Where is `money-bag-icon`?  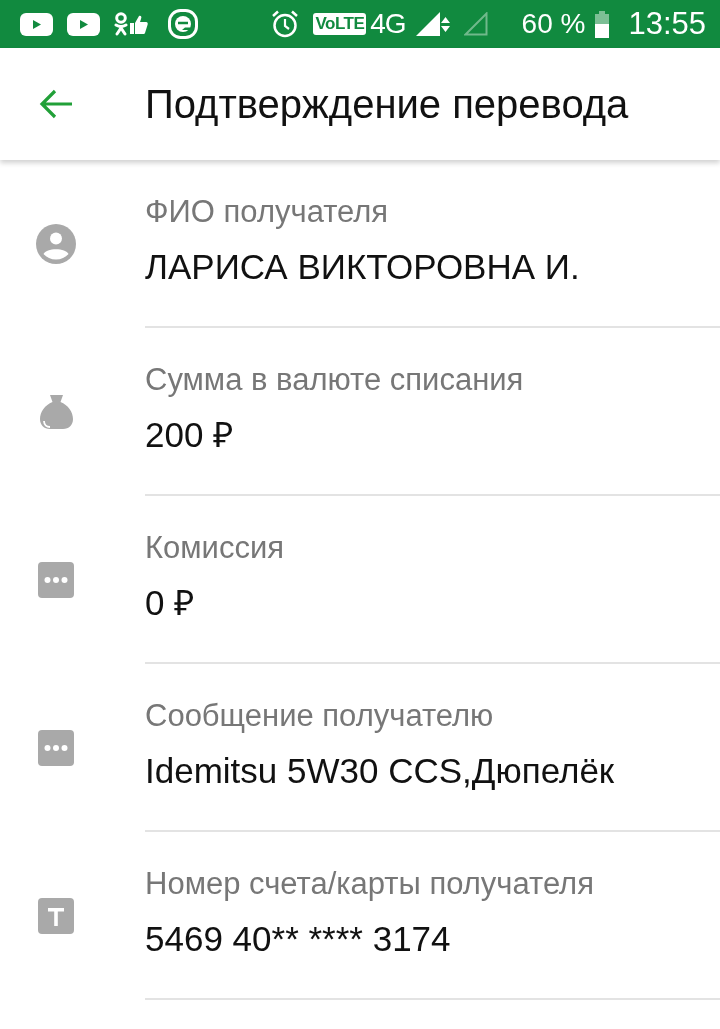
money-bag-icon is located at coordinates (56, 412).